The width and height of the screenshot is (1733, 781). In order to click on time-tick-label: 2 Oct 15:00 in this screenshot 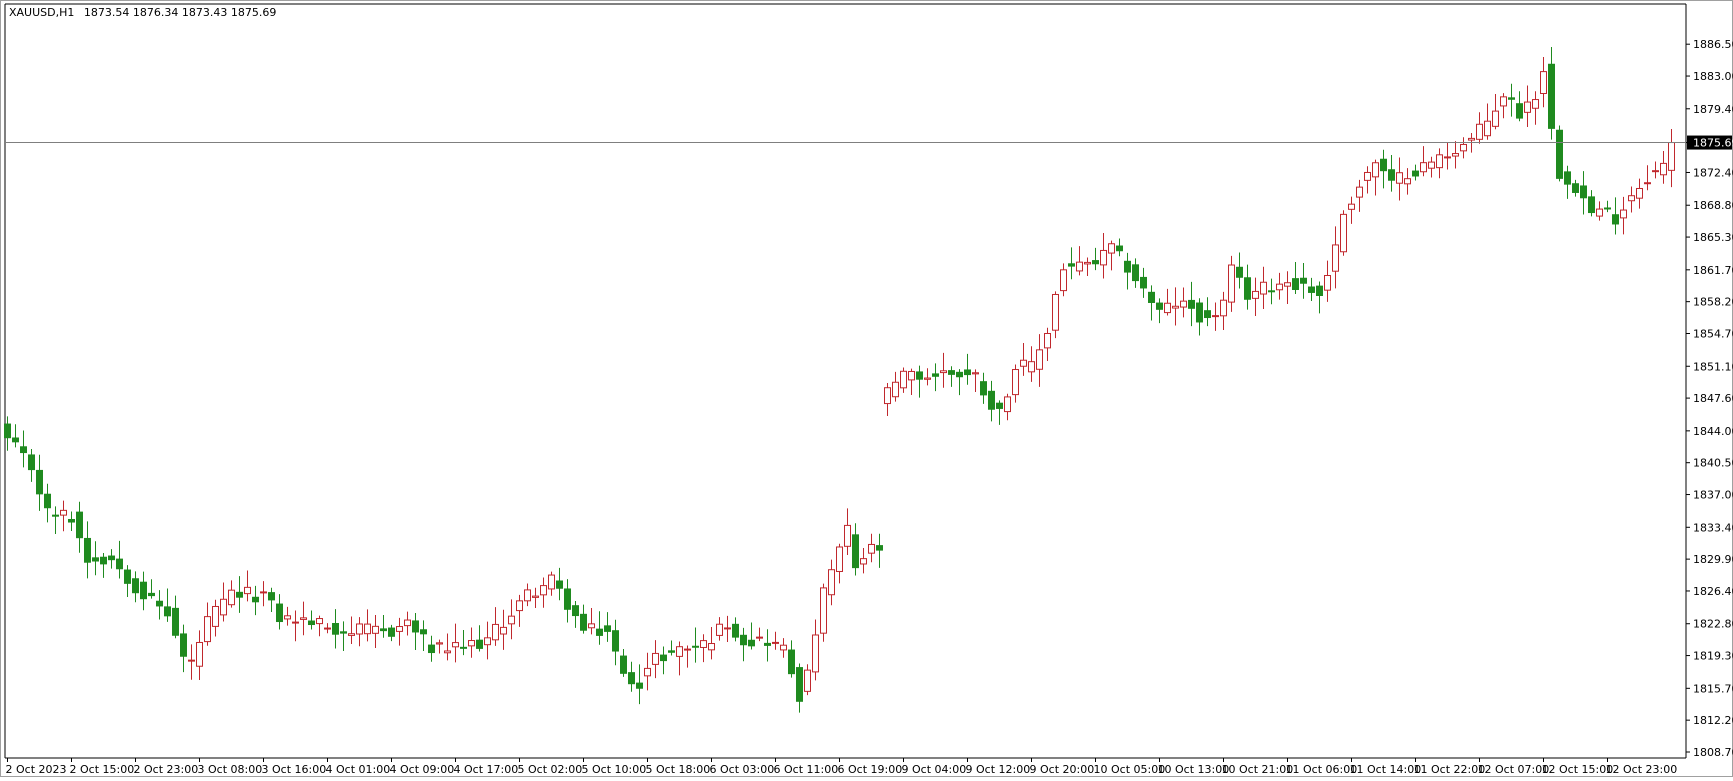, I will do `click(102, 769)`.